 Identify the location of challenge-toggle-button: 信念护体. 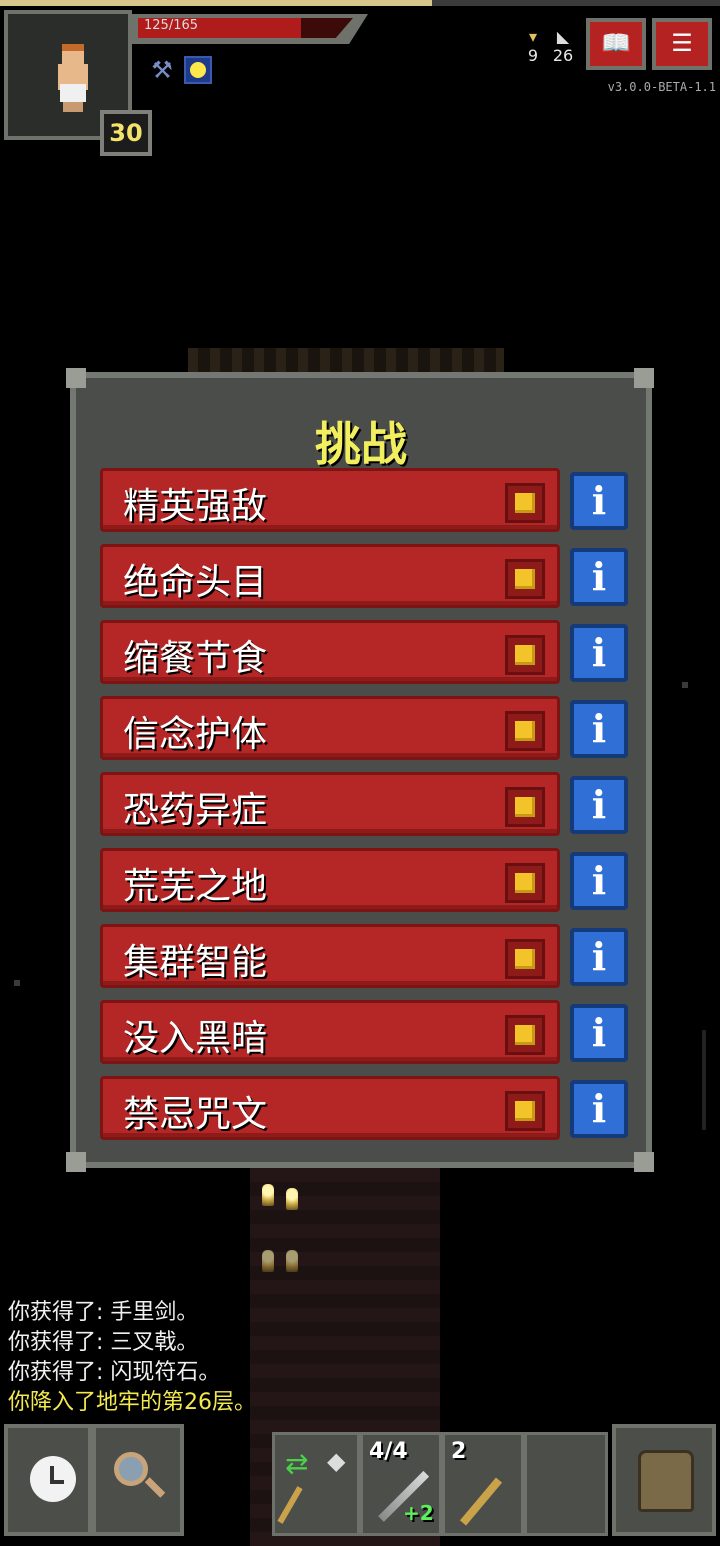
(330, 728).